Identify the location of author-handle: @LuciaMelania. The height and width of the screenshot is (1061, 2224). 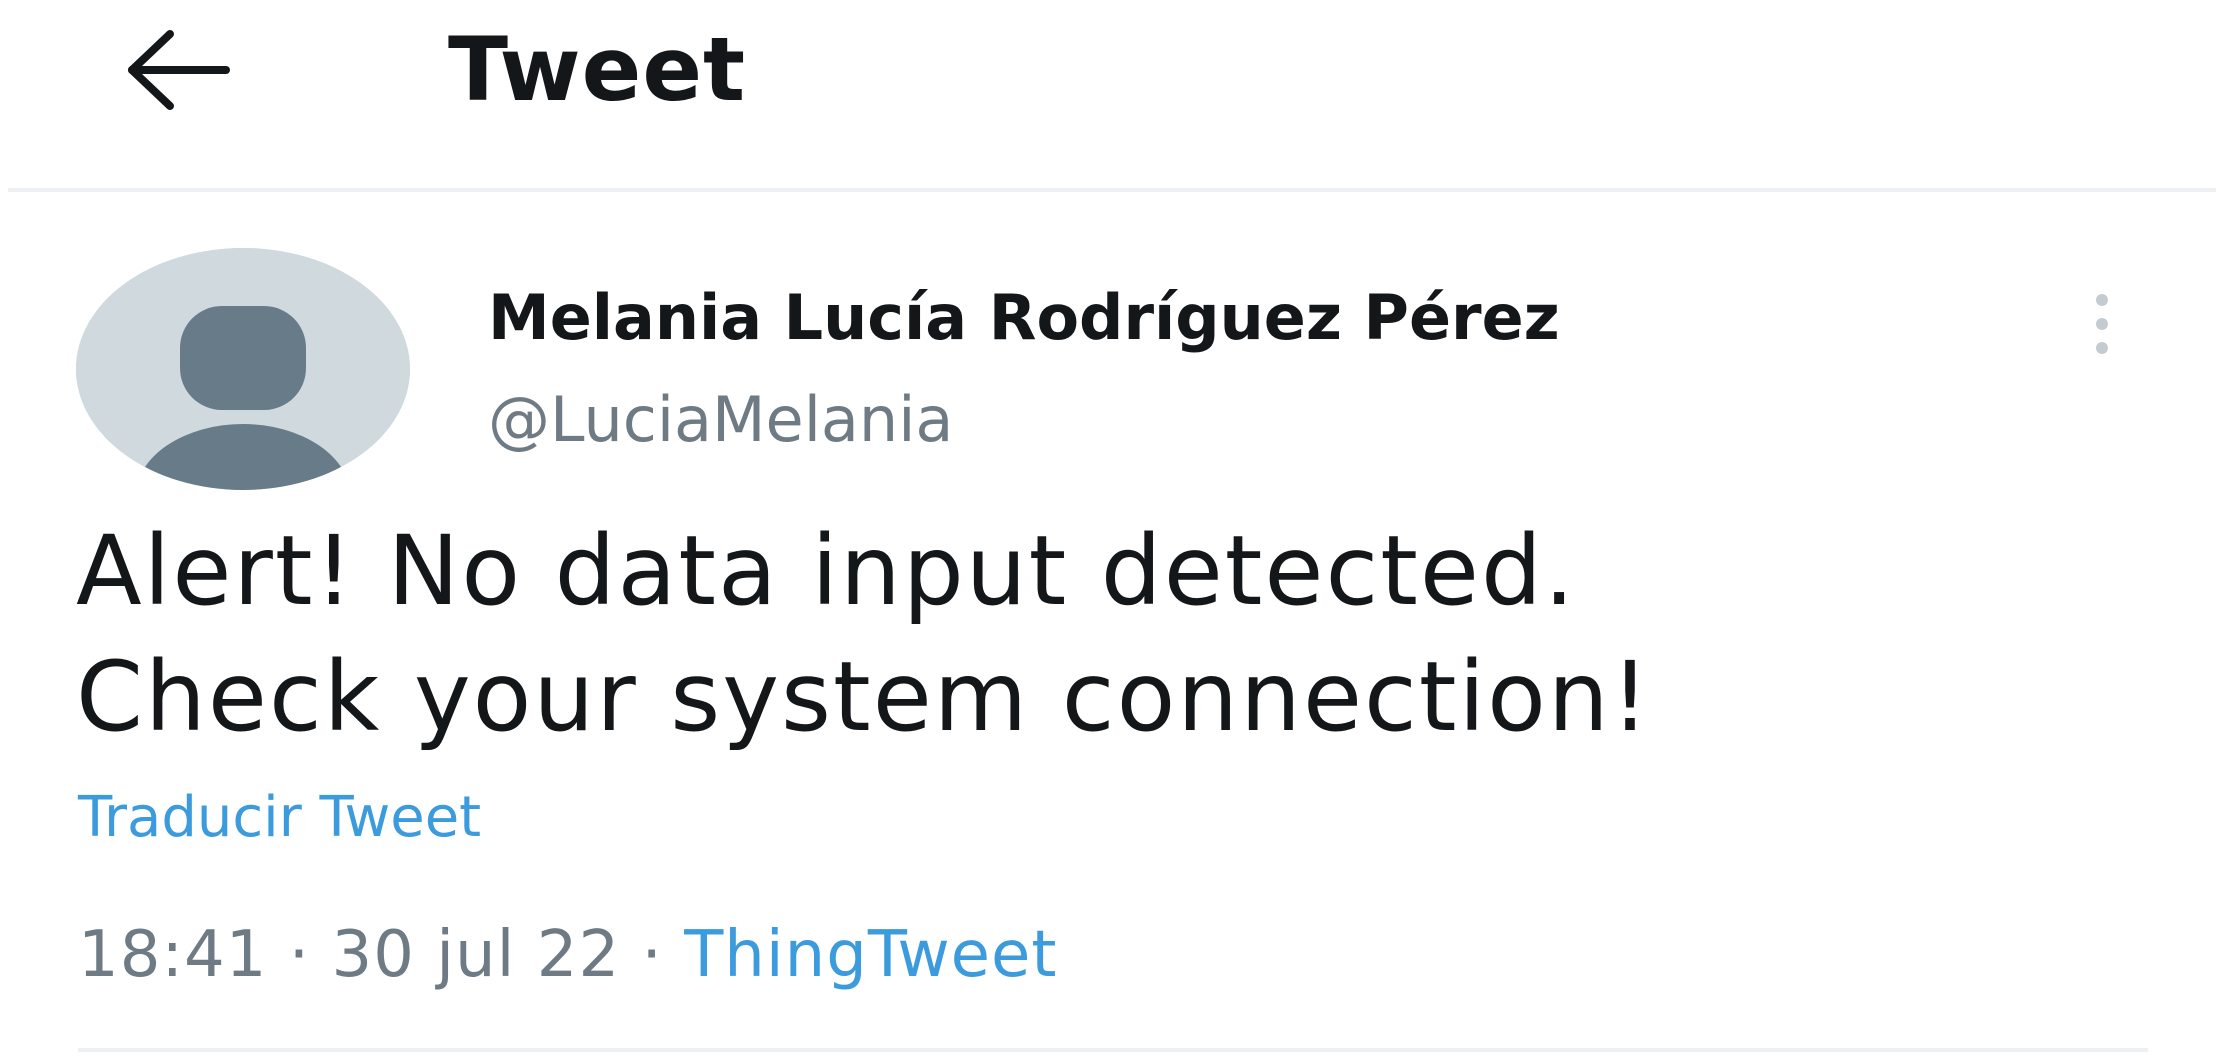
(720, 420).